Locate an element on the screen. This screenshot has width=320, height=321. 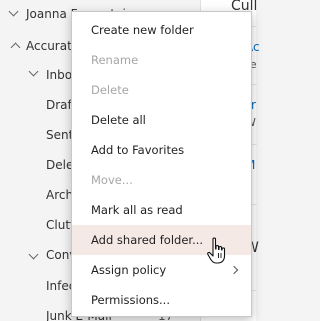
menu-item-delete-all: Delete all is located at coordinates (161, 120).